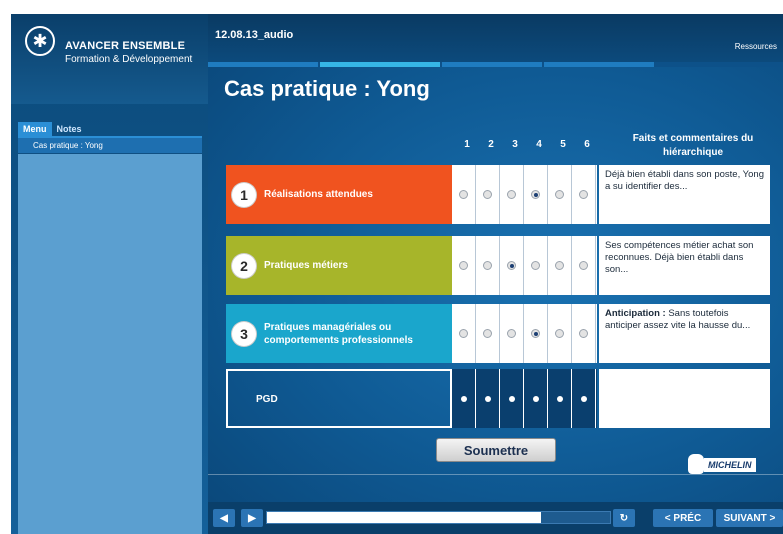  What do you see at coordinates (515, 144) in the screenshot?
I see `column-header: 3` at bounding box center [515, 144].